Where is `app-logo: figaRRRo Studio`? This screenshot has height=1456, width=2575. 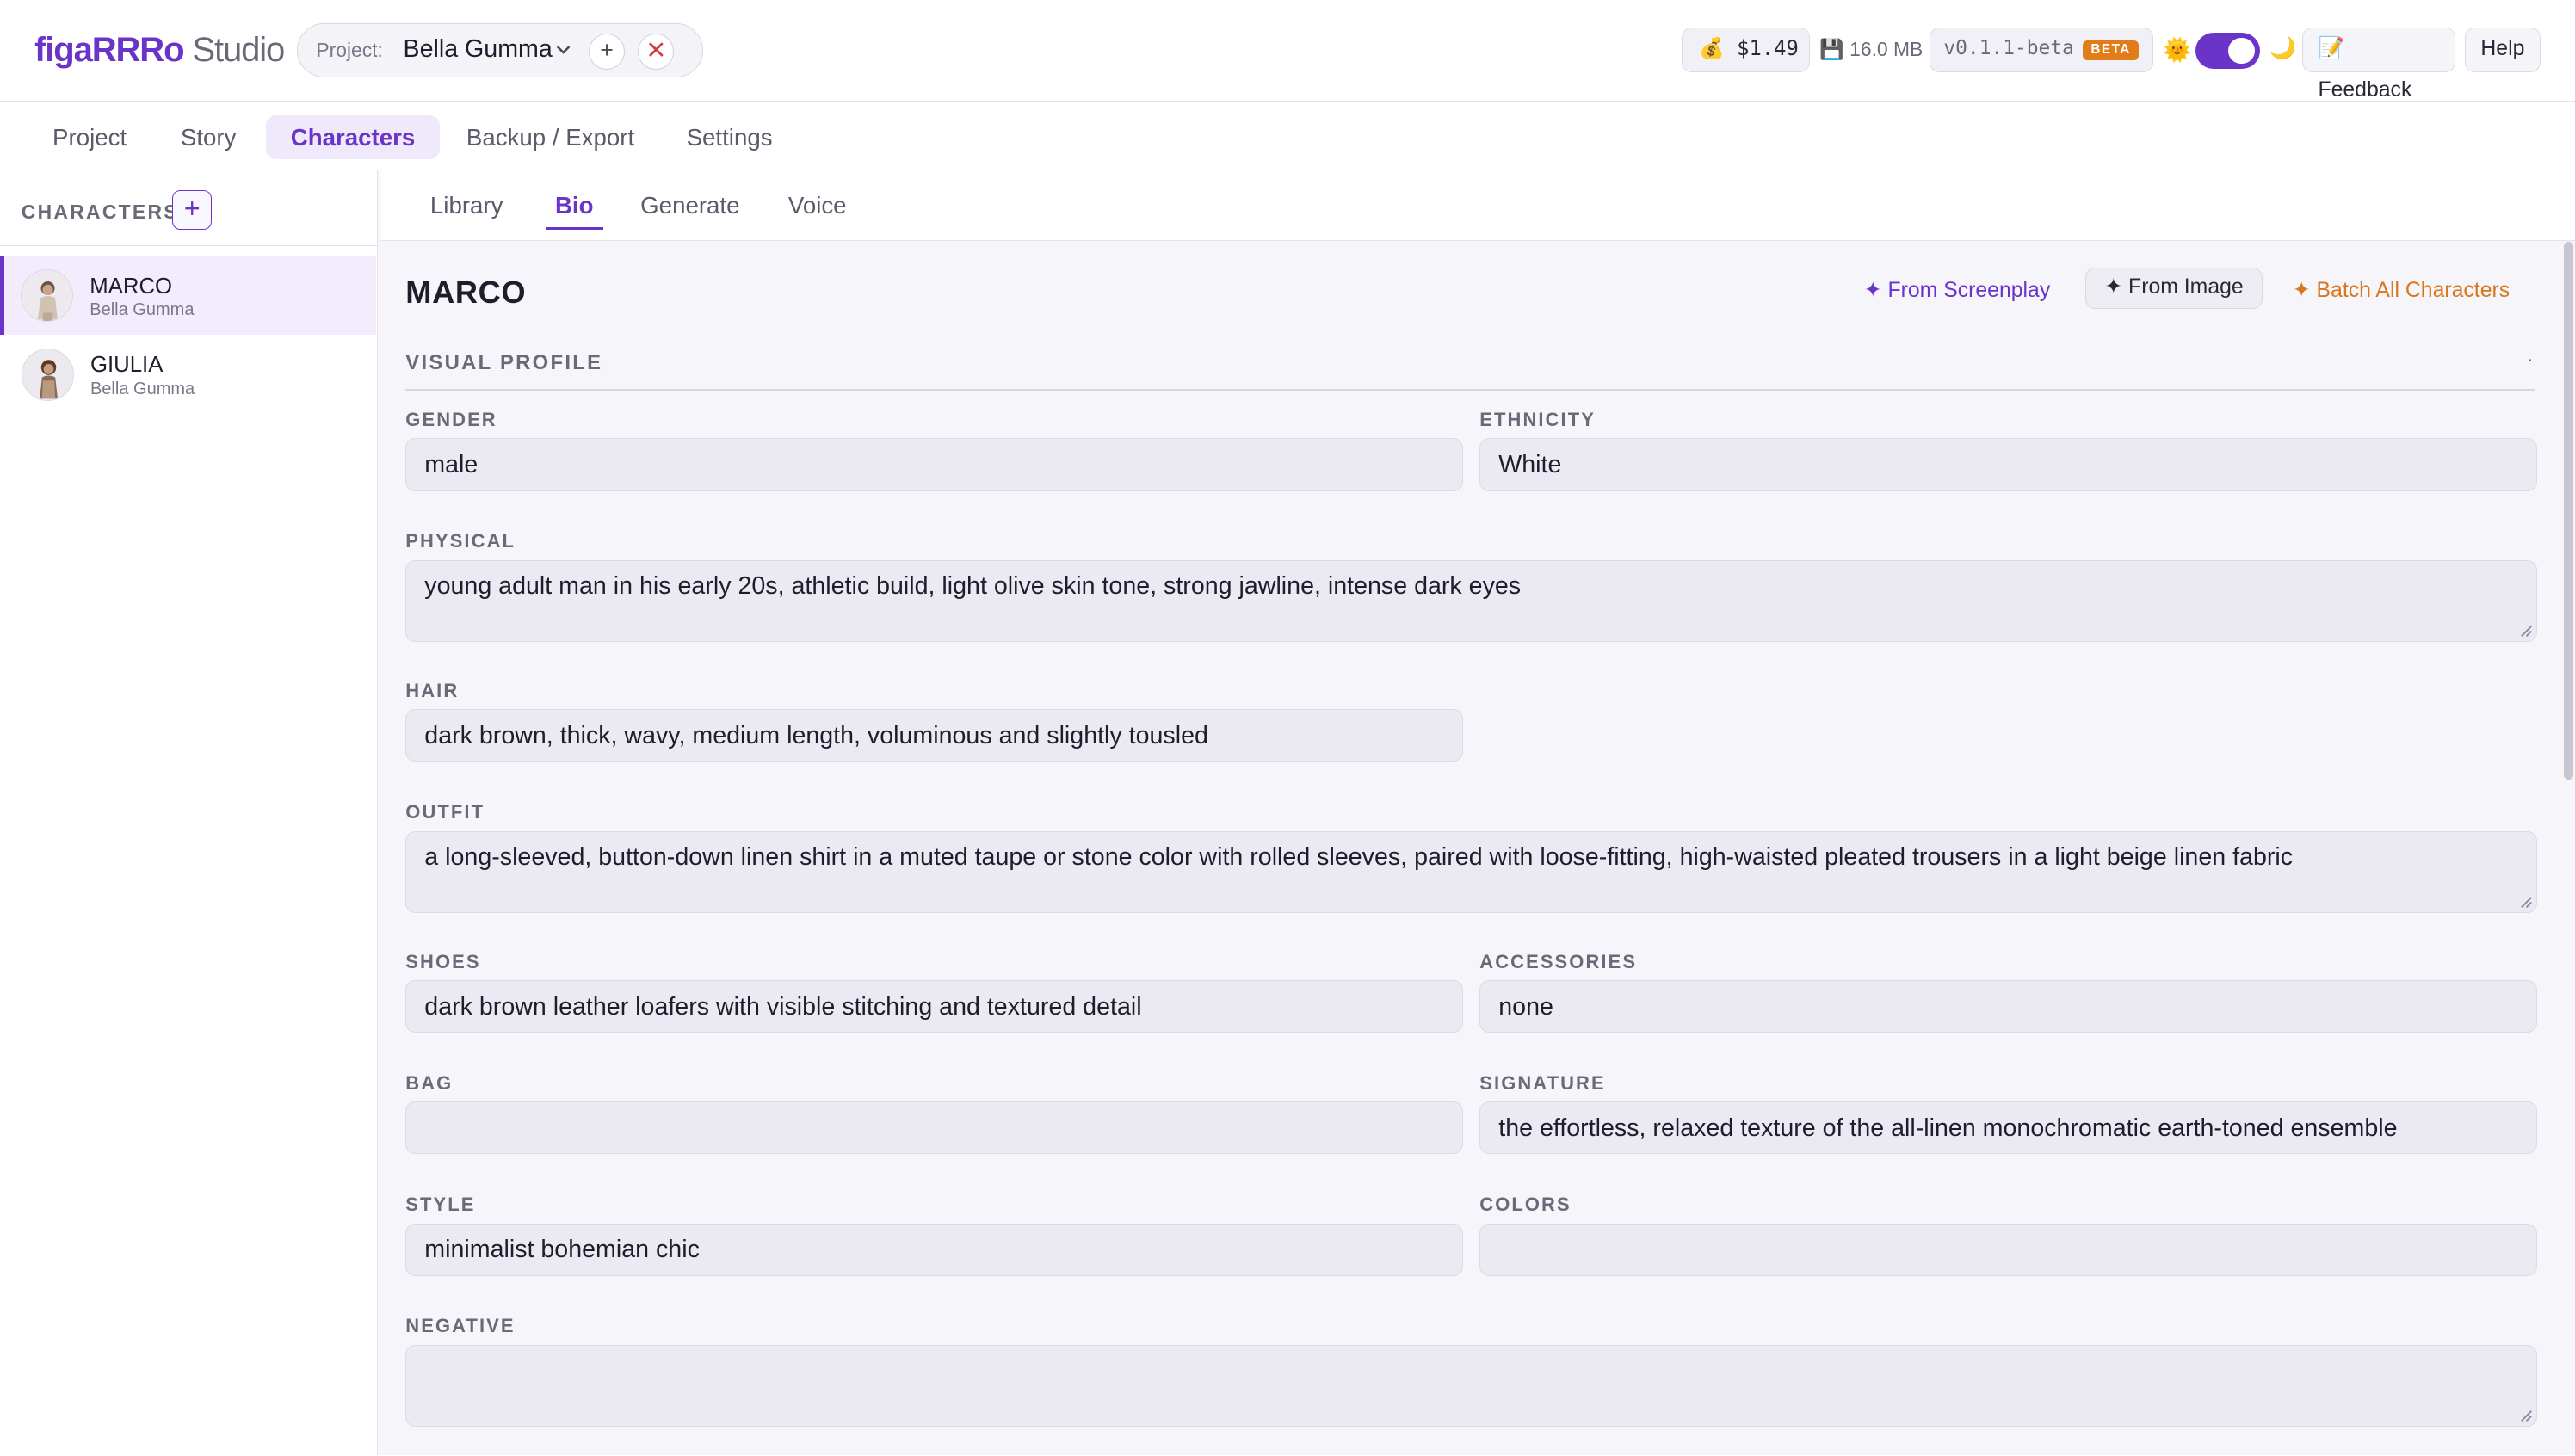
app-logo: figaRRRo Studio is located at coordinates (159, 50).